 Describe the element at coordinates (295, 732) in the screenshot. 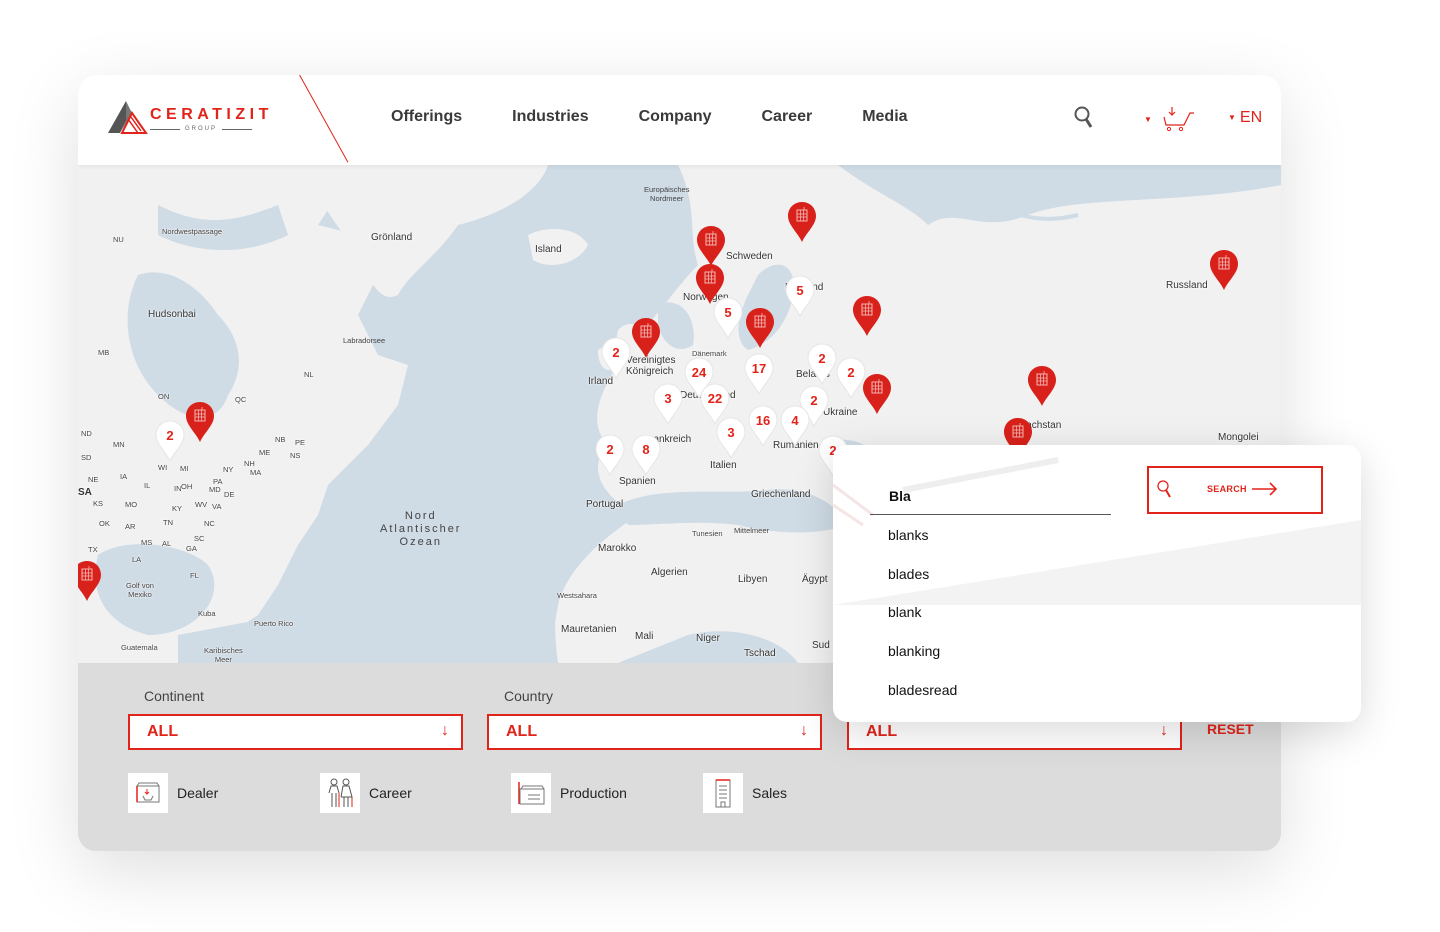

I see `continent-select: ALL ↓` at that location.